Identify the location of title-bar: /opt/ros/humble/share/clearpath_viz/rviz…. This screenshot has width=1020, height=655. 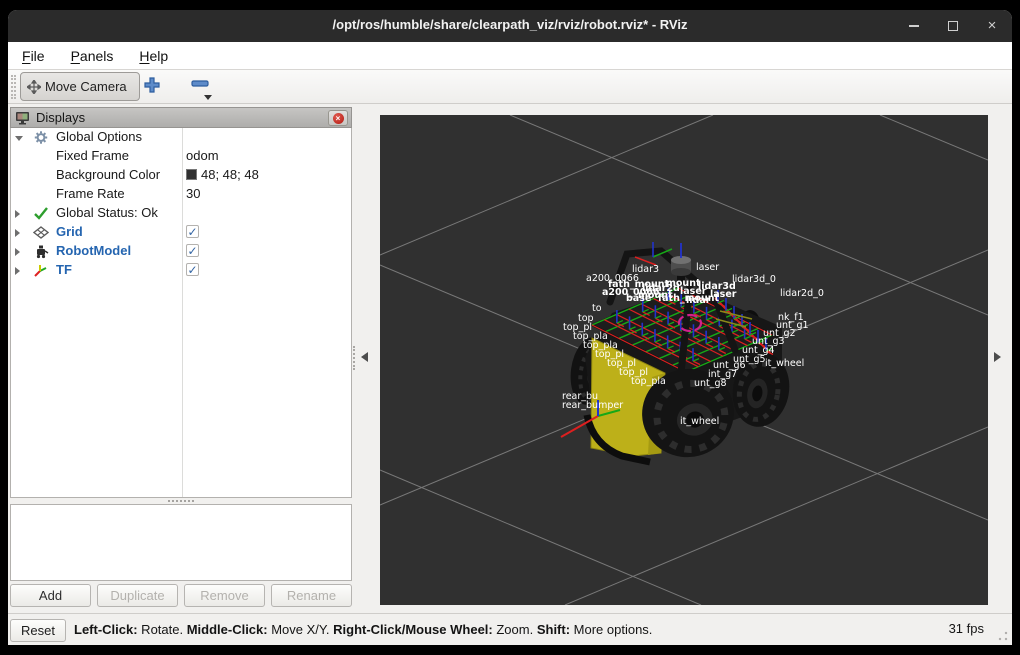
(510, 26).